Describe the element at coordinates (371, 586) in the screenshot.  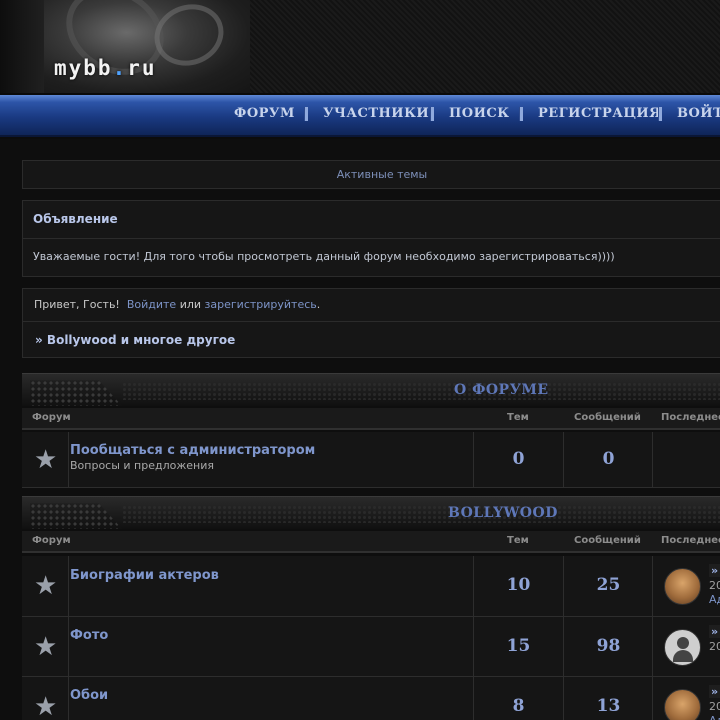
I see `forum-row: ★ Биографии актеров 10 25 » 20 Ад` at that location.